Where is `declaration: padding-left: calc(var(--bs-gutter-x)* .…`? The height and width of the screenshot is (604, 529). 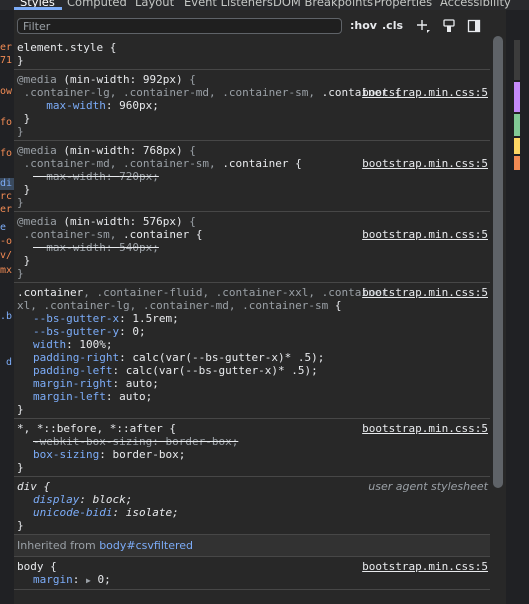
declaration: padding-left: calc(var(--bs-gutter-x)* .… is located at coordinates (252, 370).